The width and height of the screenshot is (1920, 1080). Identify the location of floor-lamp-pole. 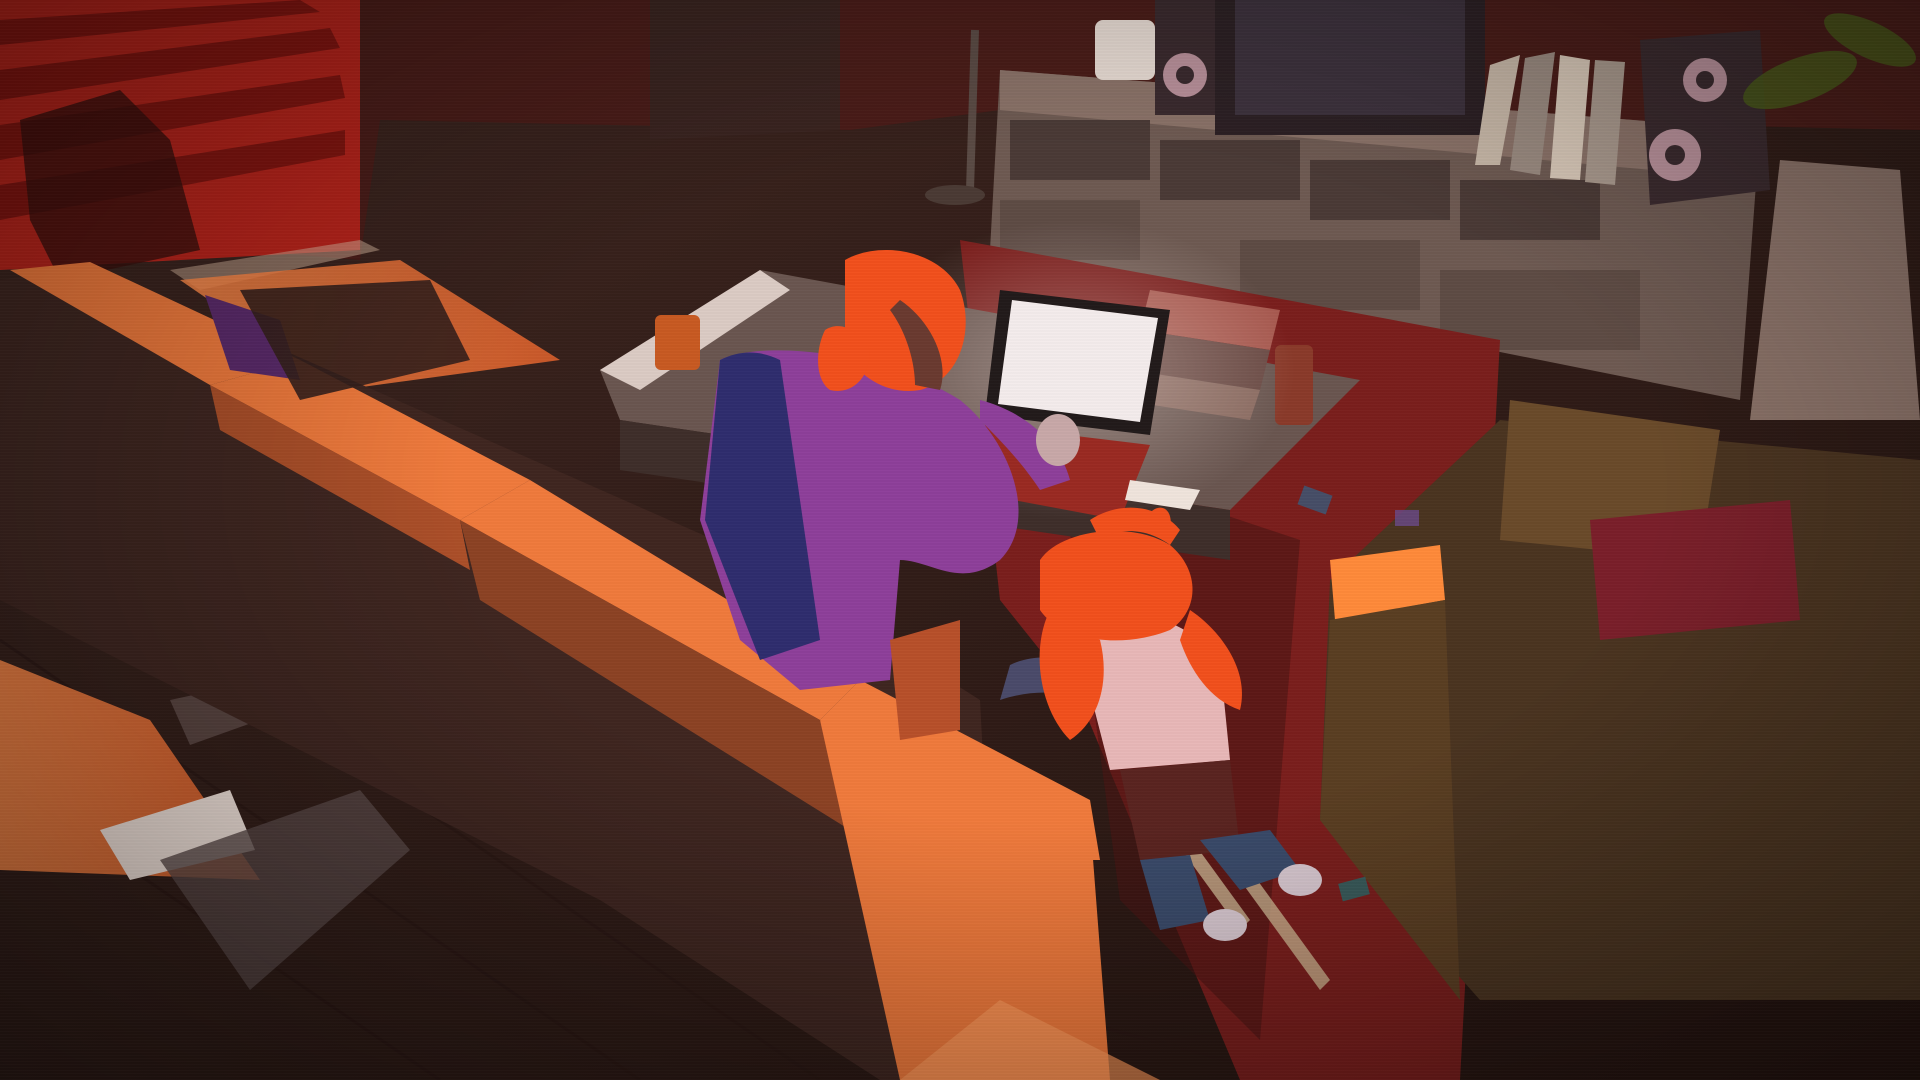
(972, 110).